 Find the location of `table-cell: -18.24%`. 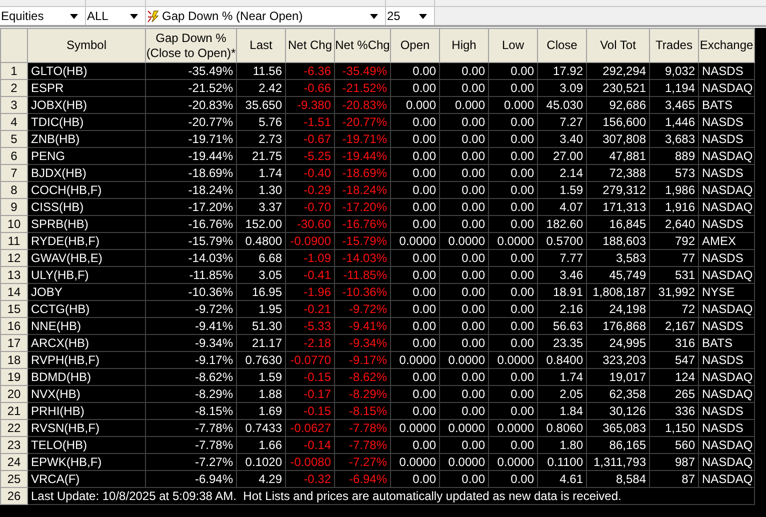

table-cell: -18.24% is located at coordinates (191, 190).